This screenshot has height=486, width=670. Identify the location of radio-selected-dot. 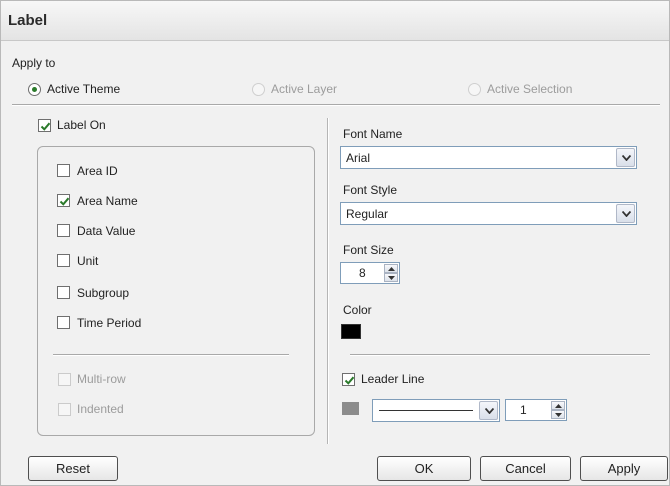
(34, 89).